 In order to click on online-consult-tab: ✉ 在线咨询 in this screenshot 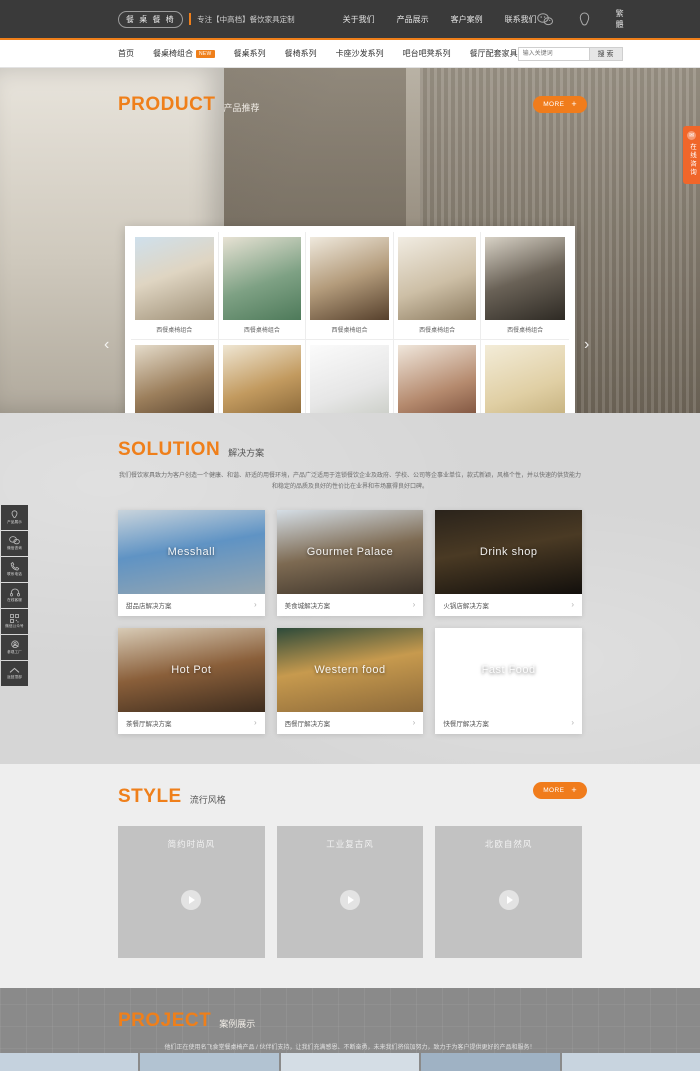, I will do `click(691, 155)`.